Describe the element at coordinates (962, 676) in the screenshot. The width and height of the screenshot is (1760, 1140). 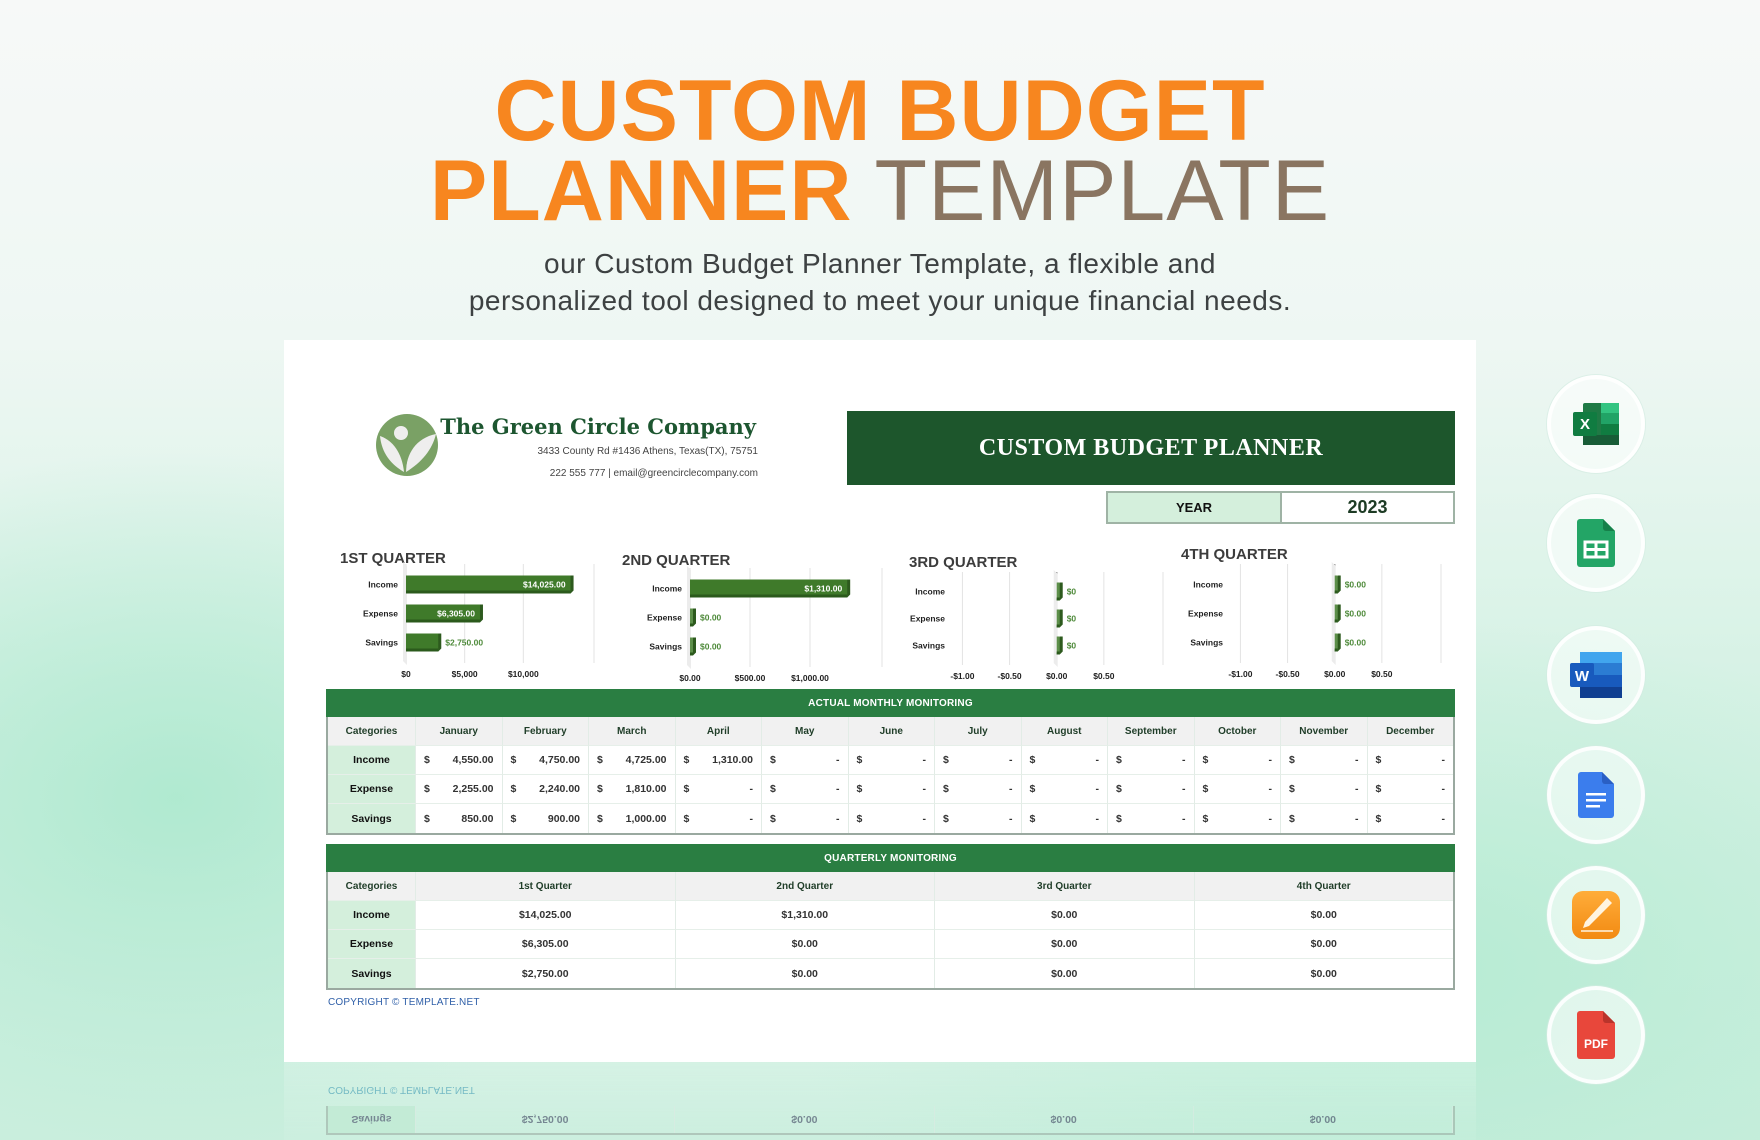
I see `x-tick-label: -$1.00` at that location.